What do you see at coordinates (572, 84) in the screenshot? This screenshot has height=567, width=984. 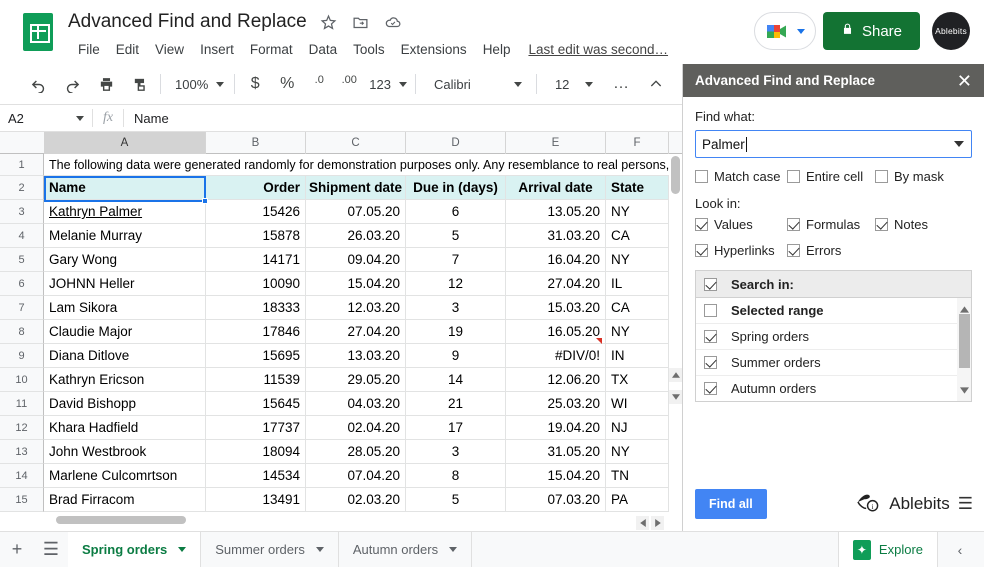 I see `font-size-selector: 12` at bounding box center [572, 84].